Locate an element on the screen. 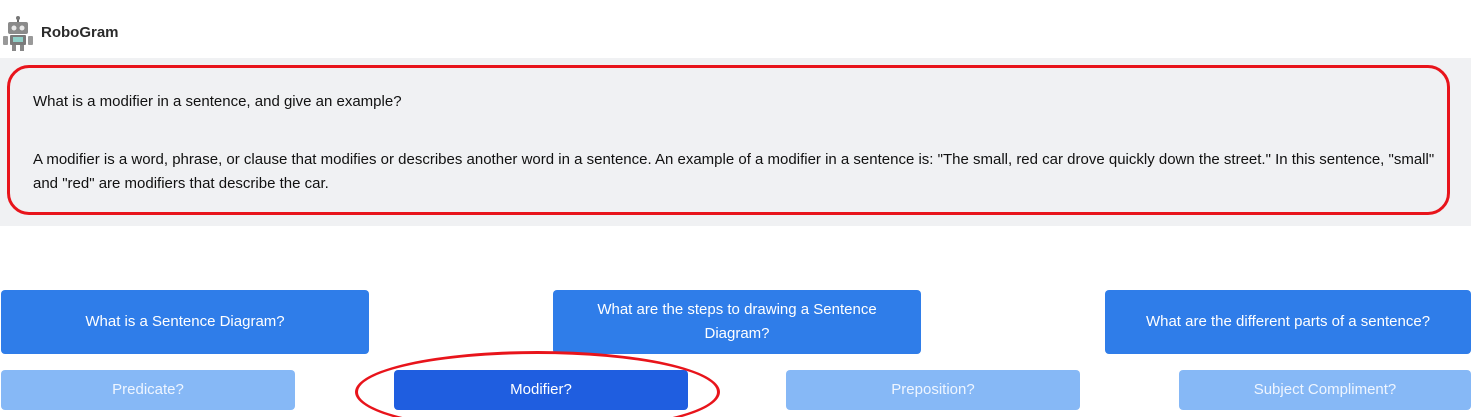  suggestion-button-modifier: Modifier? is located at coordinates (541, 390).